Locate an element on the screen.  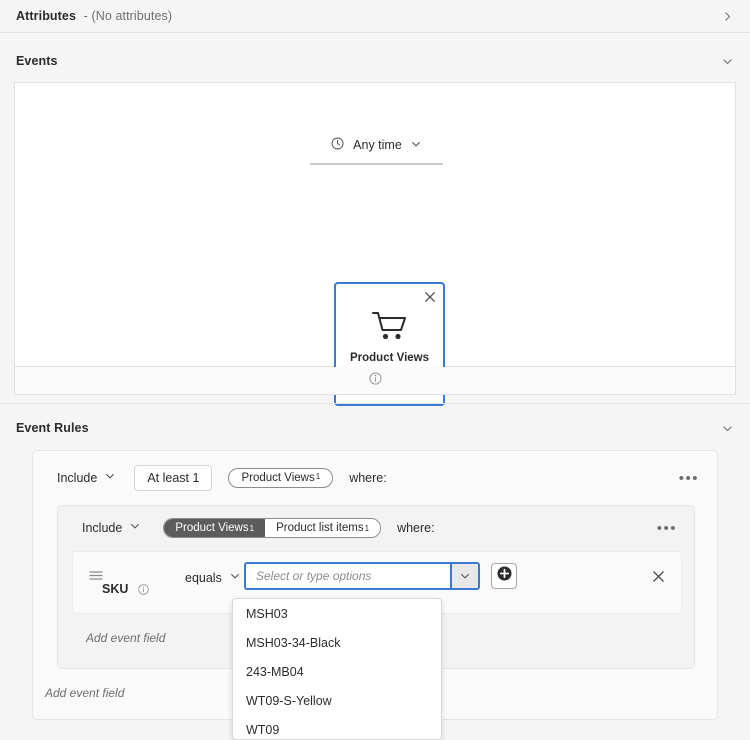
event-card-title: Product Views is located at coordinates (389, 358).